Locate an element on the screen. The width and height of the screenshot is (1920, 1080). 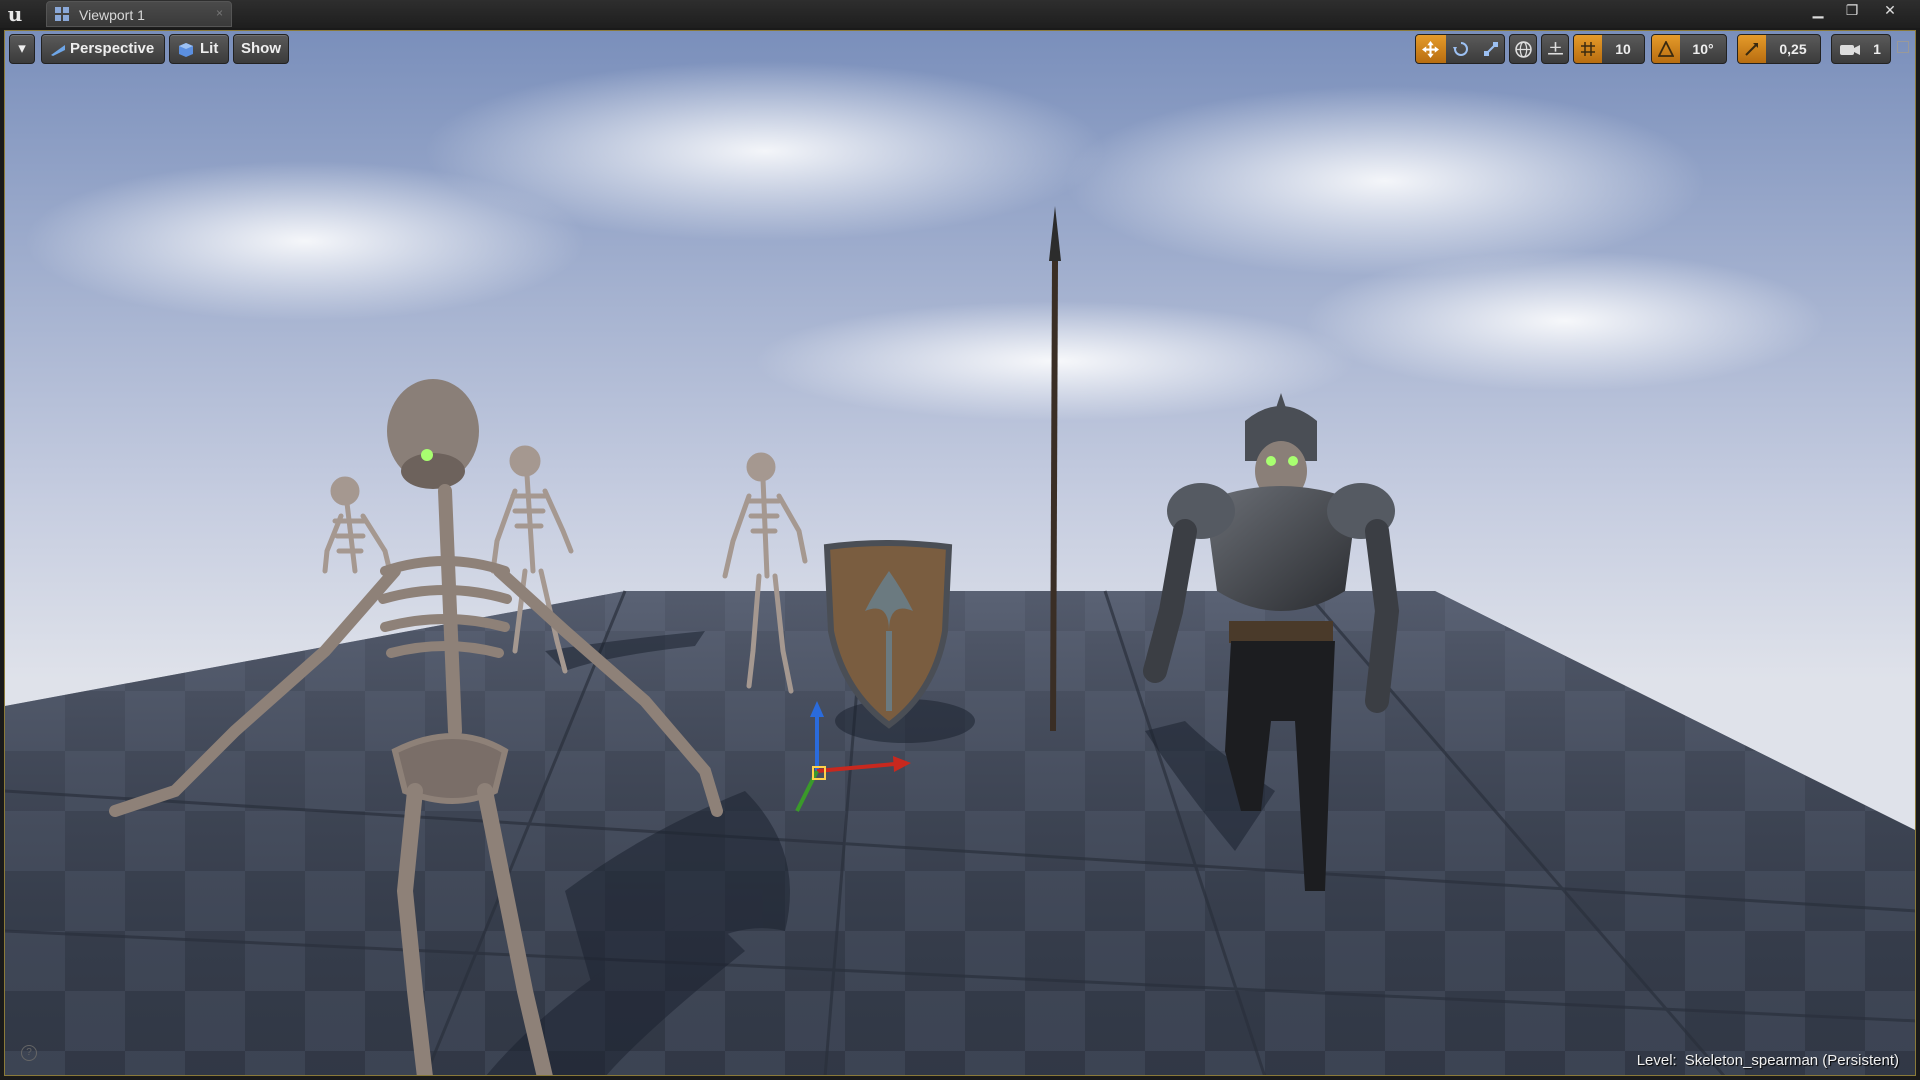
scale-snap-value: 0,25 is located at coordinates (1793, 49).